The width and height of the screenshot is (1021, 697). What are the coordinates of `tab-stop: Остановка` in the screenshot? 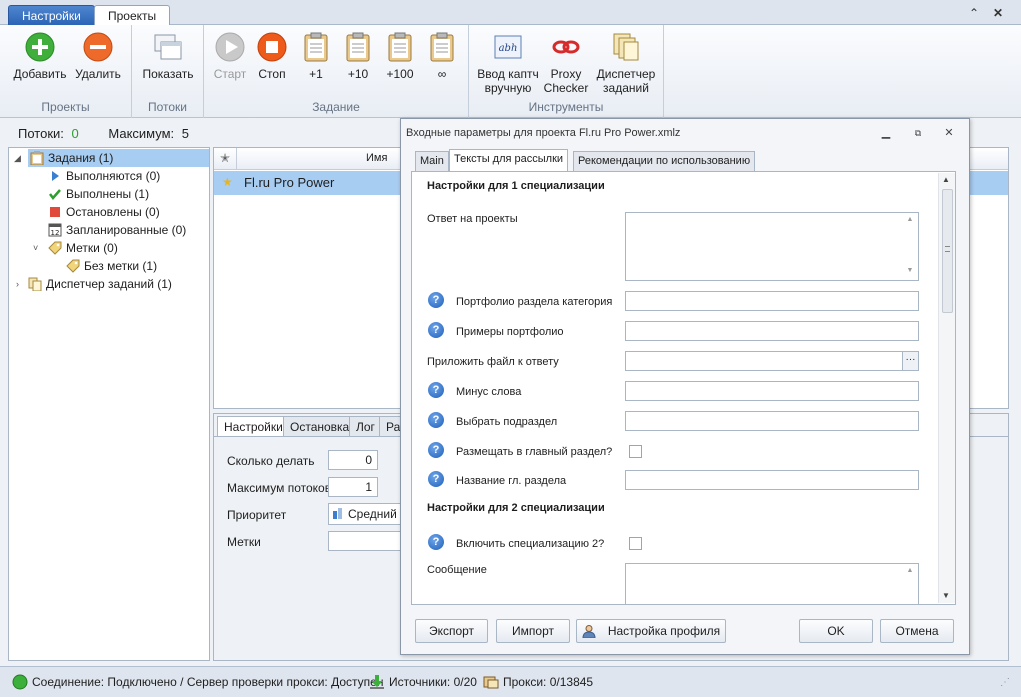 It's located at (320, 426).